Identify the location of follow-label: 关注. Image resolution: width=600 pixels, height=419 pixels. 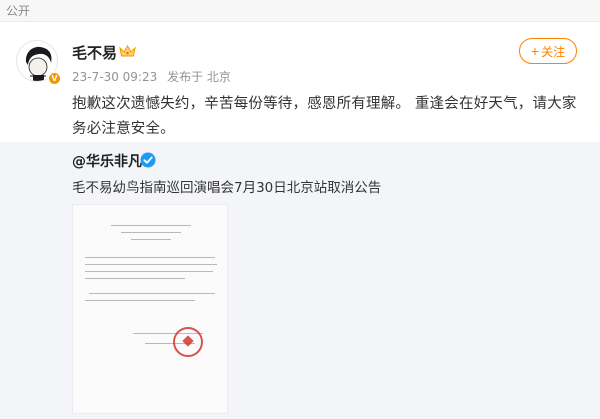
(553, 51).